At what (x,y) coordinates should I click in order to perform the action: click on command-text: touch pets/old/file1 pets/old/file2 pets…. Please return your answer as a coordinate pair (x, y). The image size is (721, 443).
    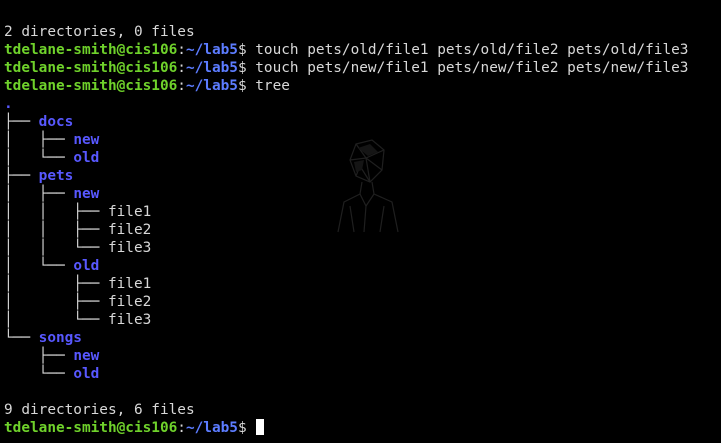
    Looking at the image, I should click on (467, 50).